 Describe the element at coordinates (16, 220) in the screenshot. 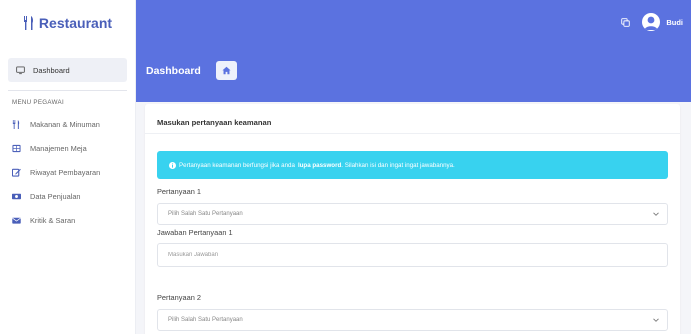

I see `envelope-icon` at that location.